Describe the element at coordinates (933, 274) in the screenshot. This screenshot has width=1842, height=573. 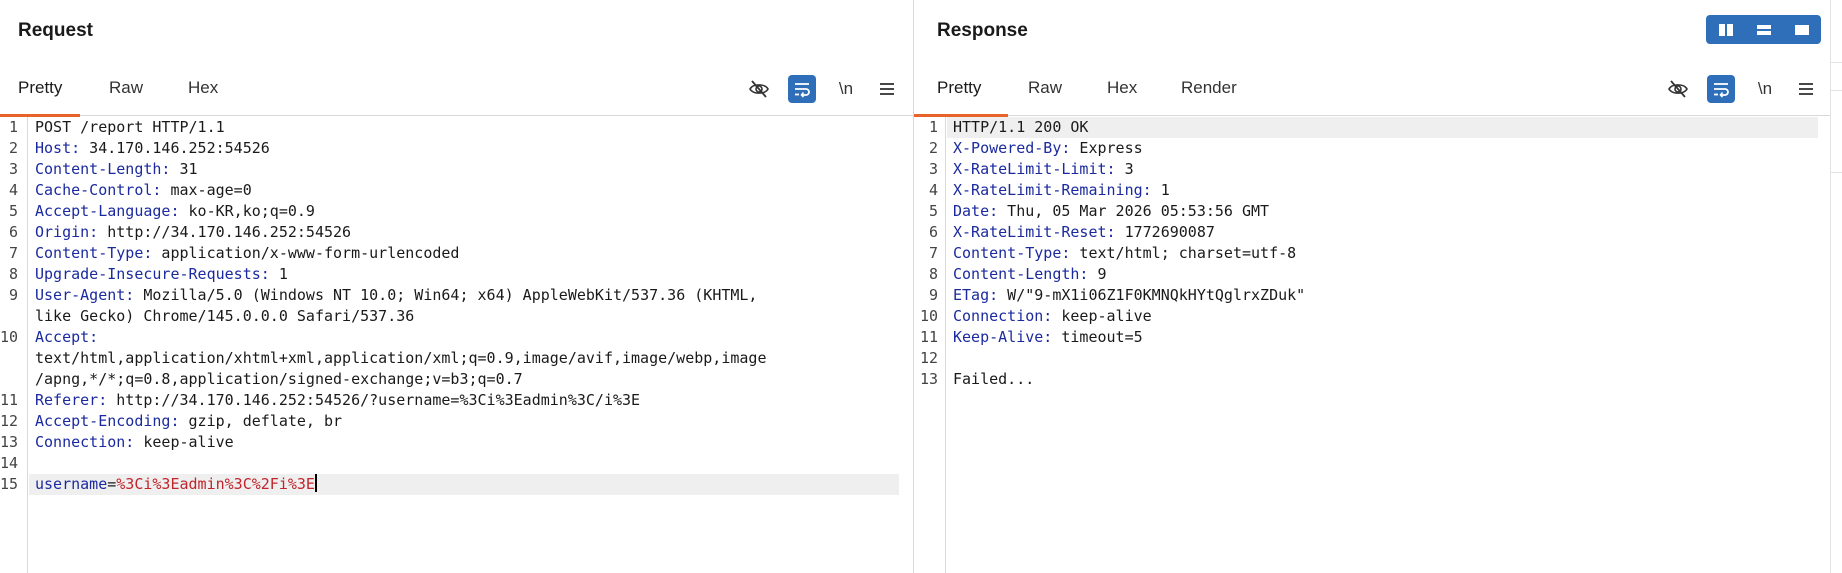
I see `line-number: 8` at that location.